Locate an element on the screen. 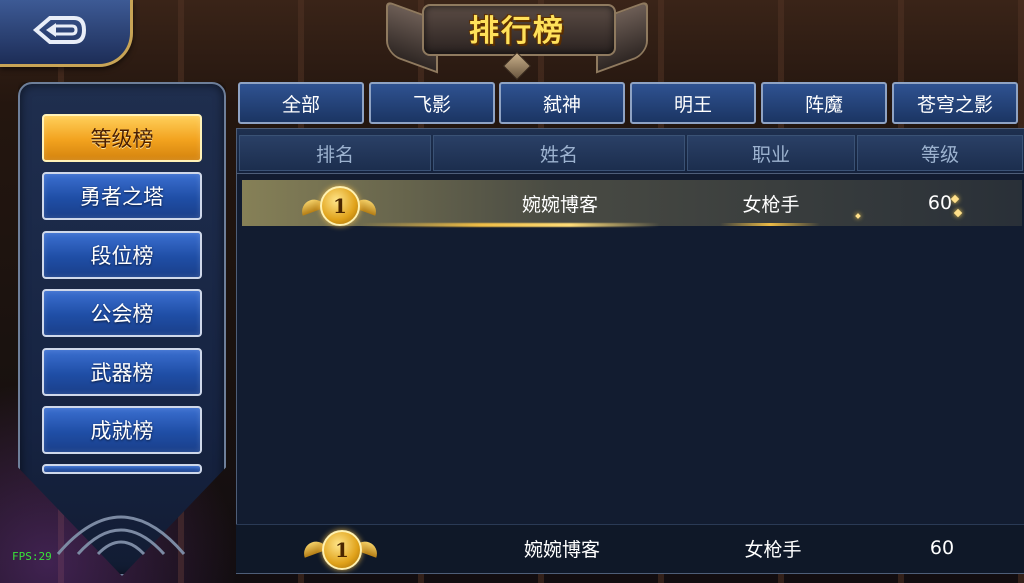 This screenshot has width=1024, height=583. sidebar-item-level-rank: 等级榜 is located at coordinates (122, 138).